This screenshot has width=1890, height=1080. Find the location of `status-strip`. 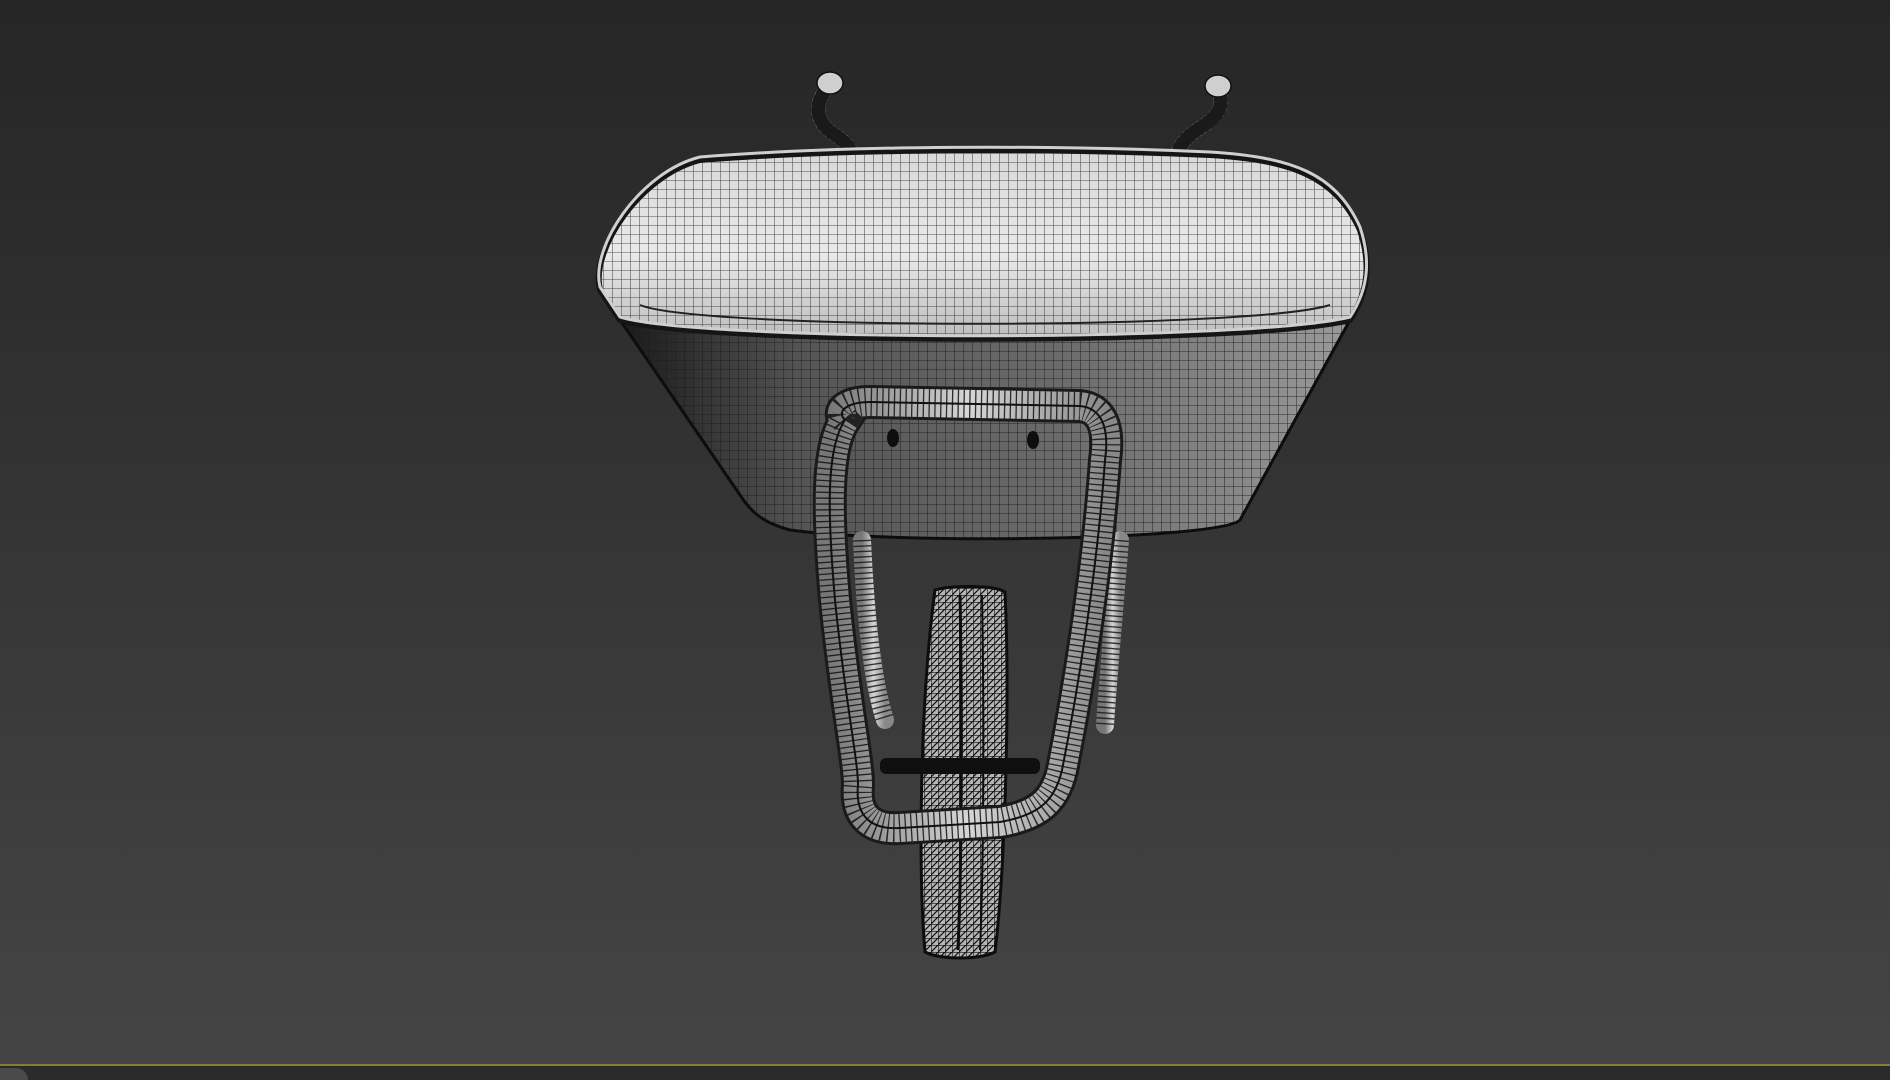

status-strip is located at coordinates (945, 1073).